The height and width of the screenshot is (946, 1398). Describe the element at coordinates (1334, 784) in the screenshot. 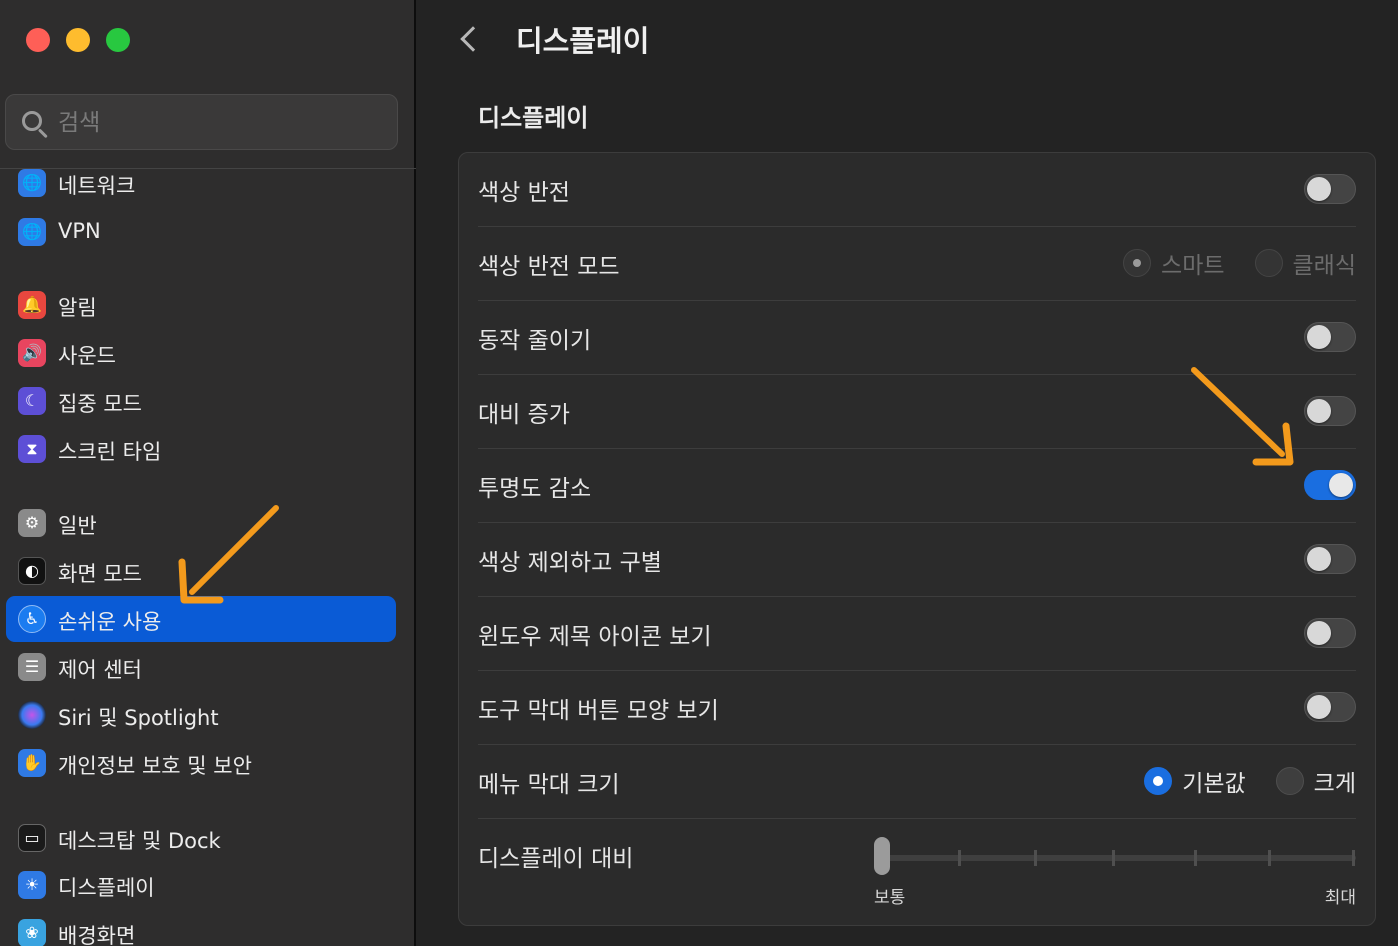

I see `radio-label: 크게` at that location.